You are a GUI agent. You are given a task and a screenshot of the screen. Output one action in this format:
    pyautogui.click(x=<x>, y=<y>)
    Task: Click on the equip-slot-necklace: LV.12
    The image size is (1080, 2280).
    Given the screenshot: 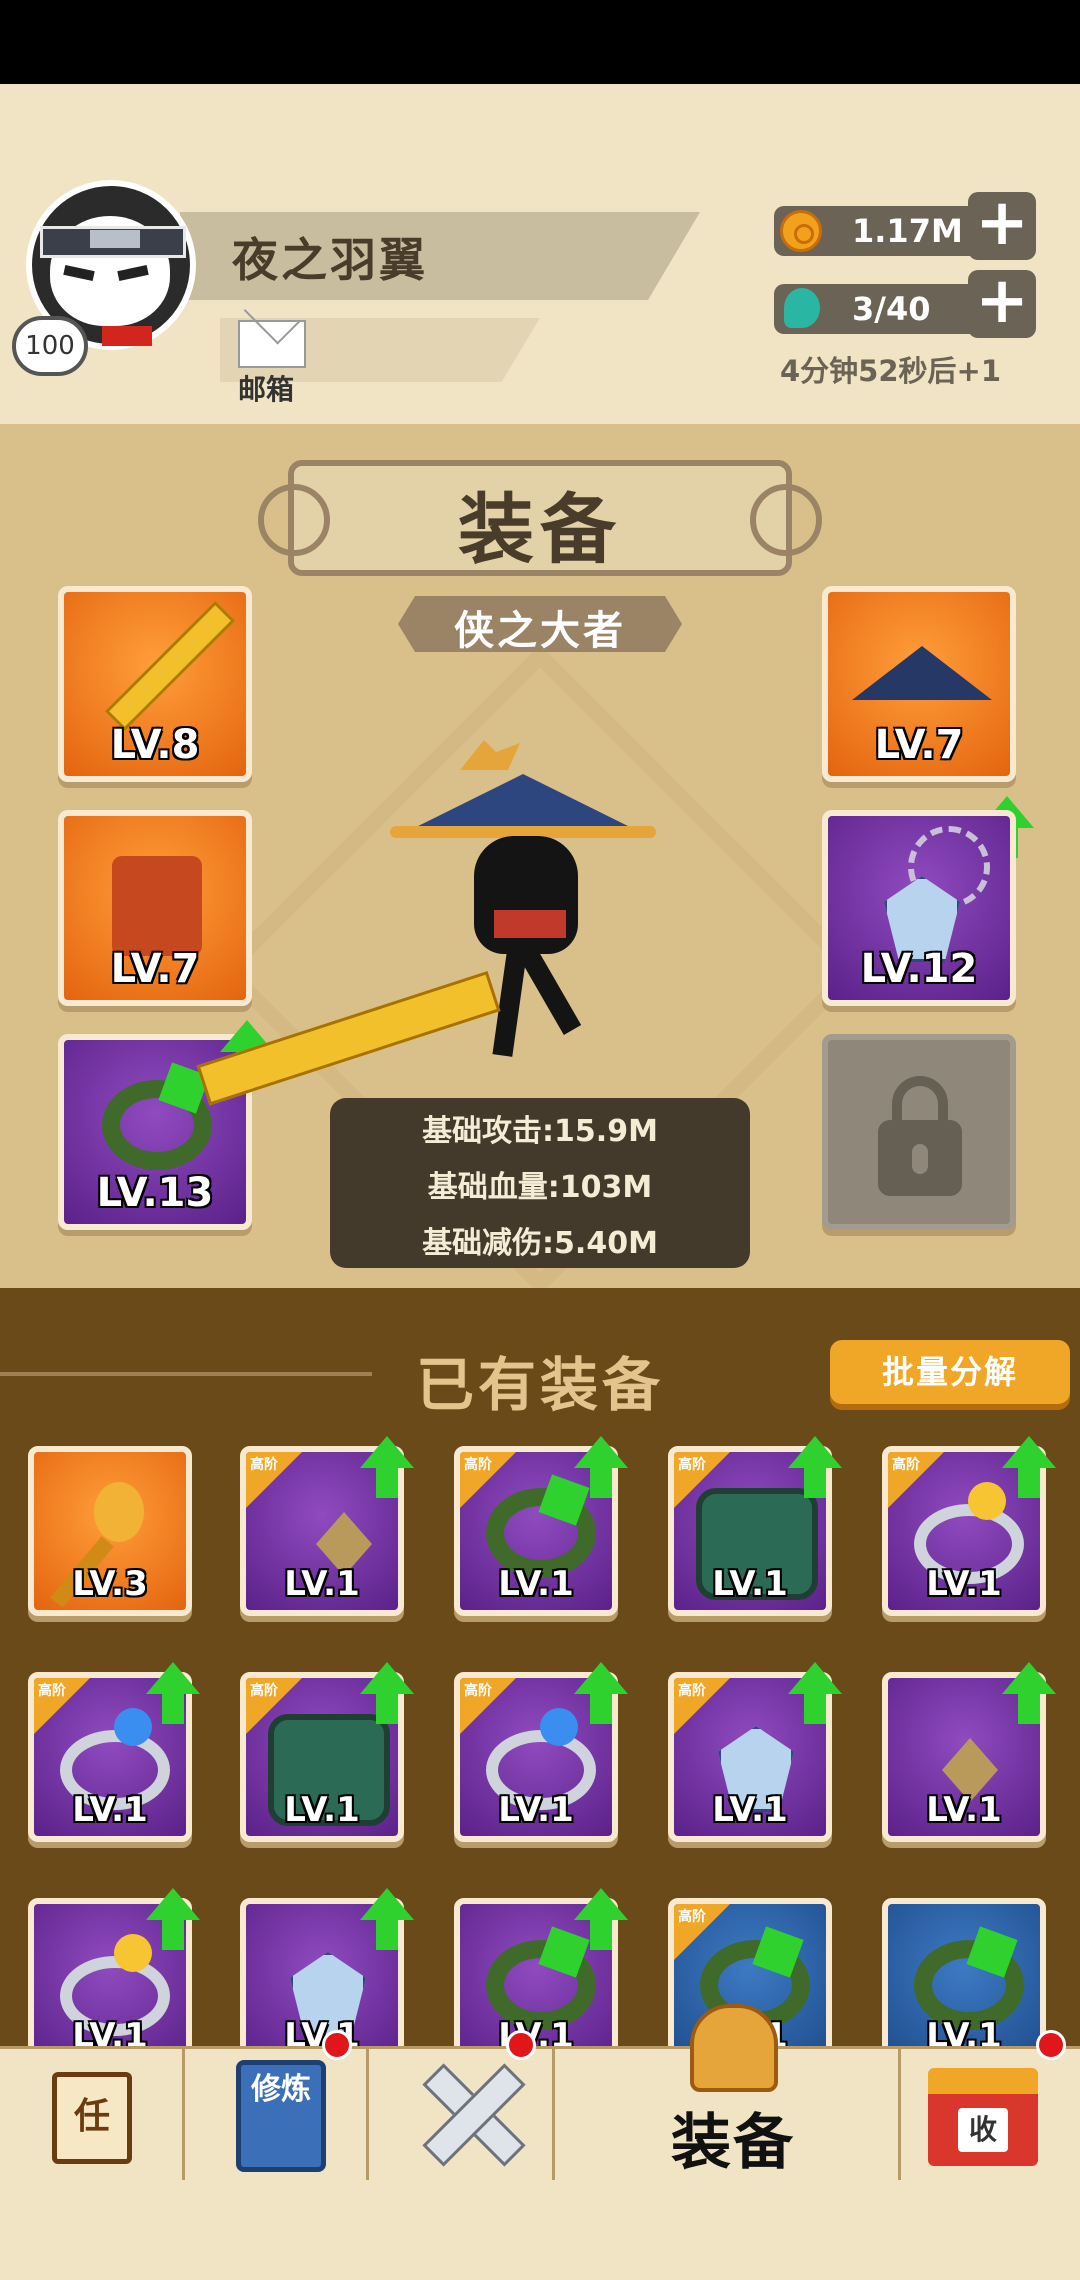 What is the action you would take?
    pyautogui.click(x=919, y=908)
    